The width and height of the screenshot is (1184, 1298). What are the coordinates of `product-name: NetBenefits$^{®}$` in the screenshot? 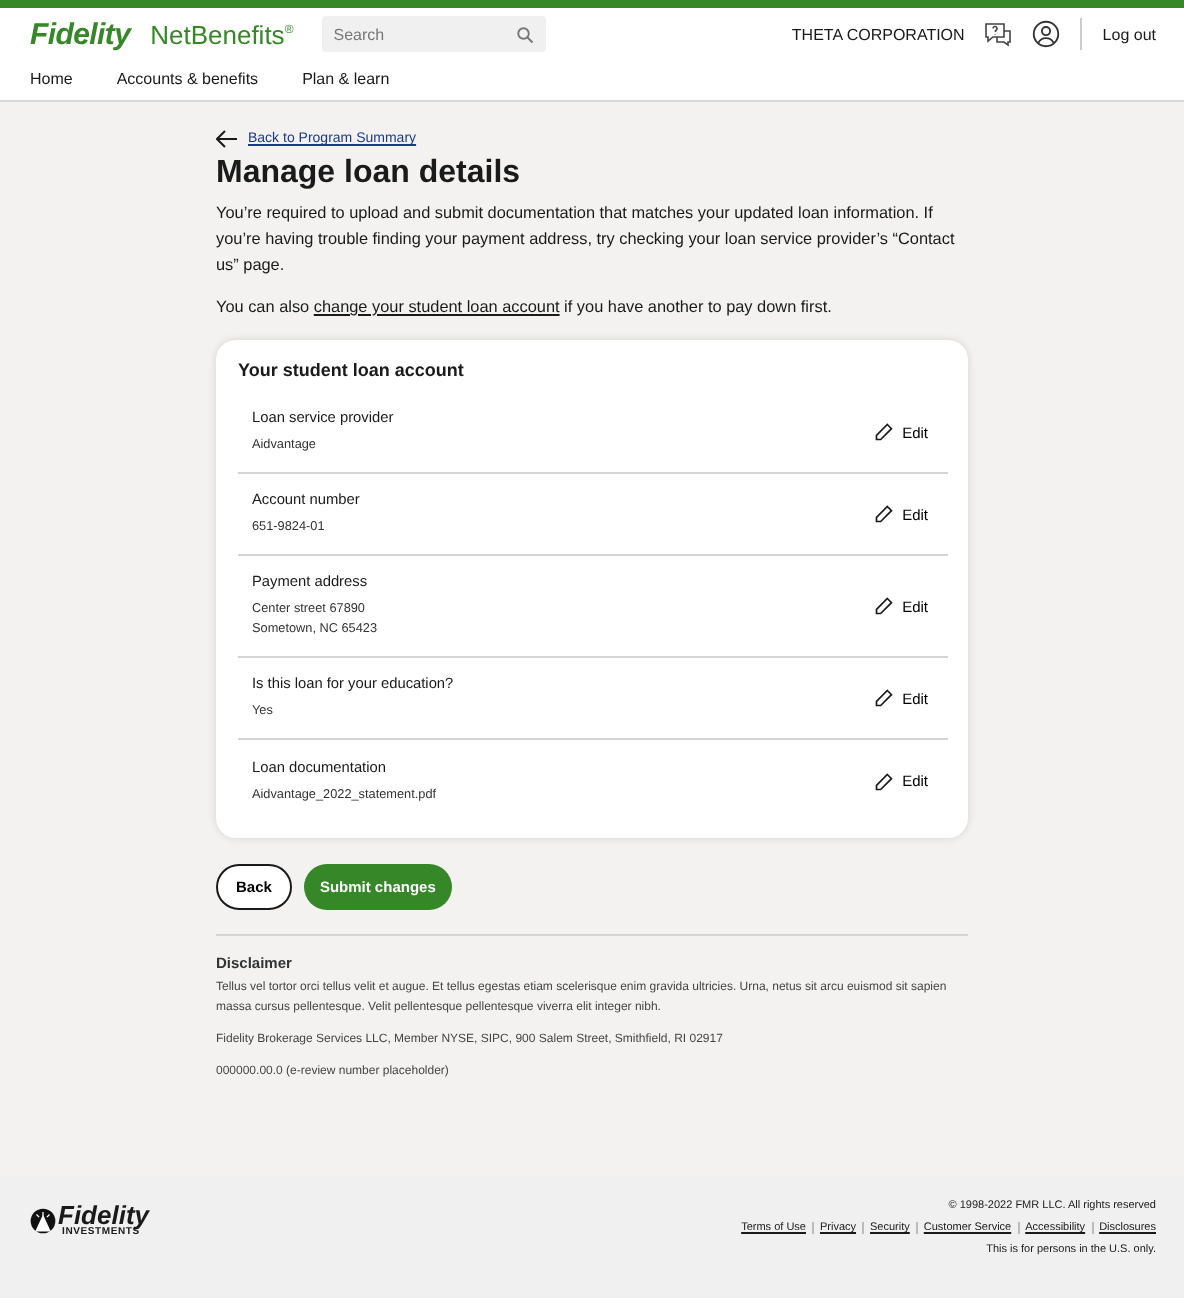 It's located at (222, 34).